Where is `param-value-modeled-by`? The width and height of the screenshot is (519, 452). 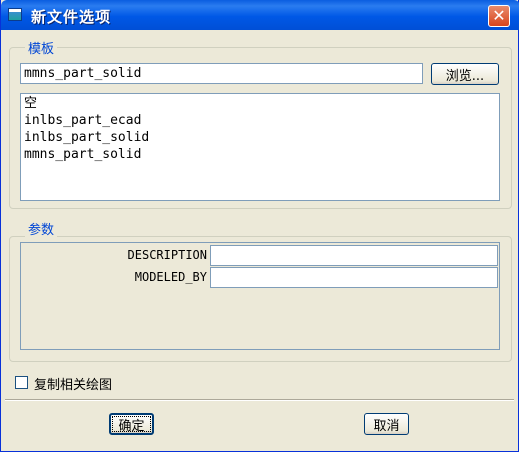
param-value-modeled-by is located at coordinates (354, 277).